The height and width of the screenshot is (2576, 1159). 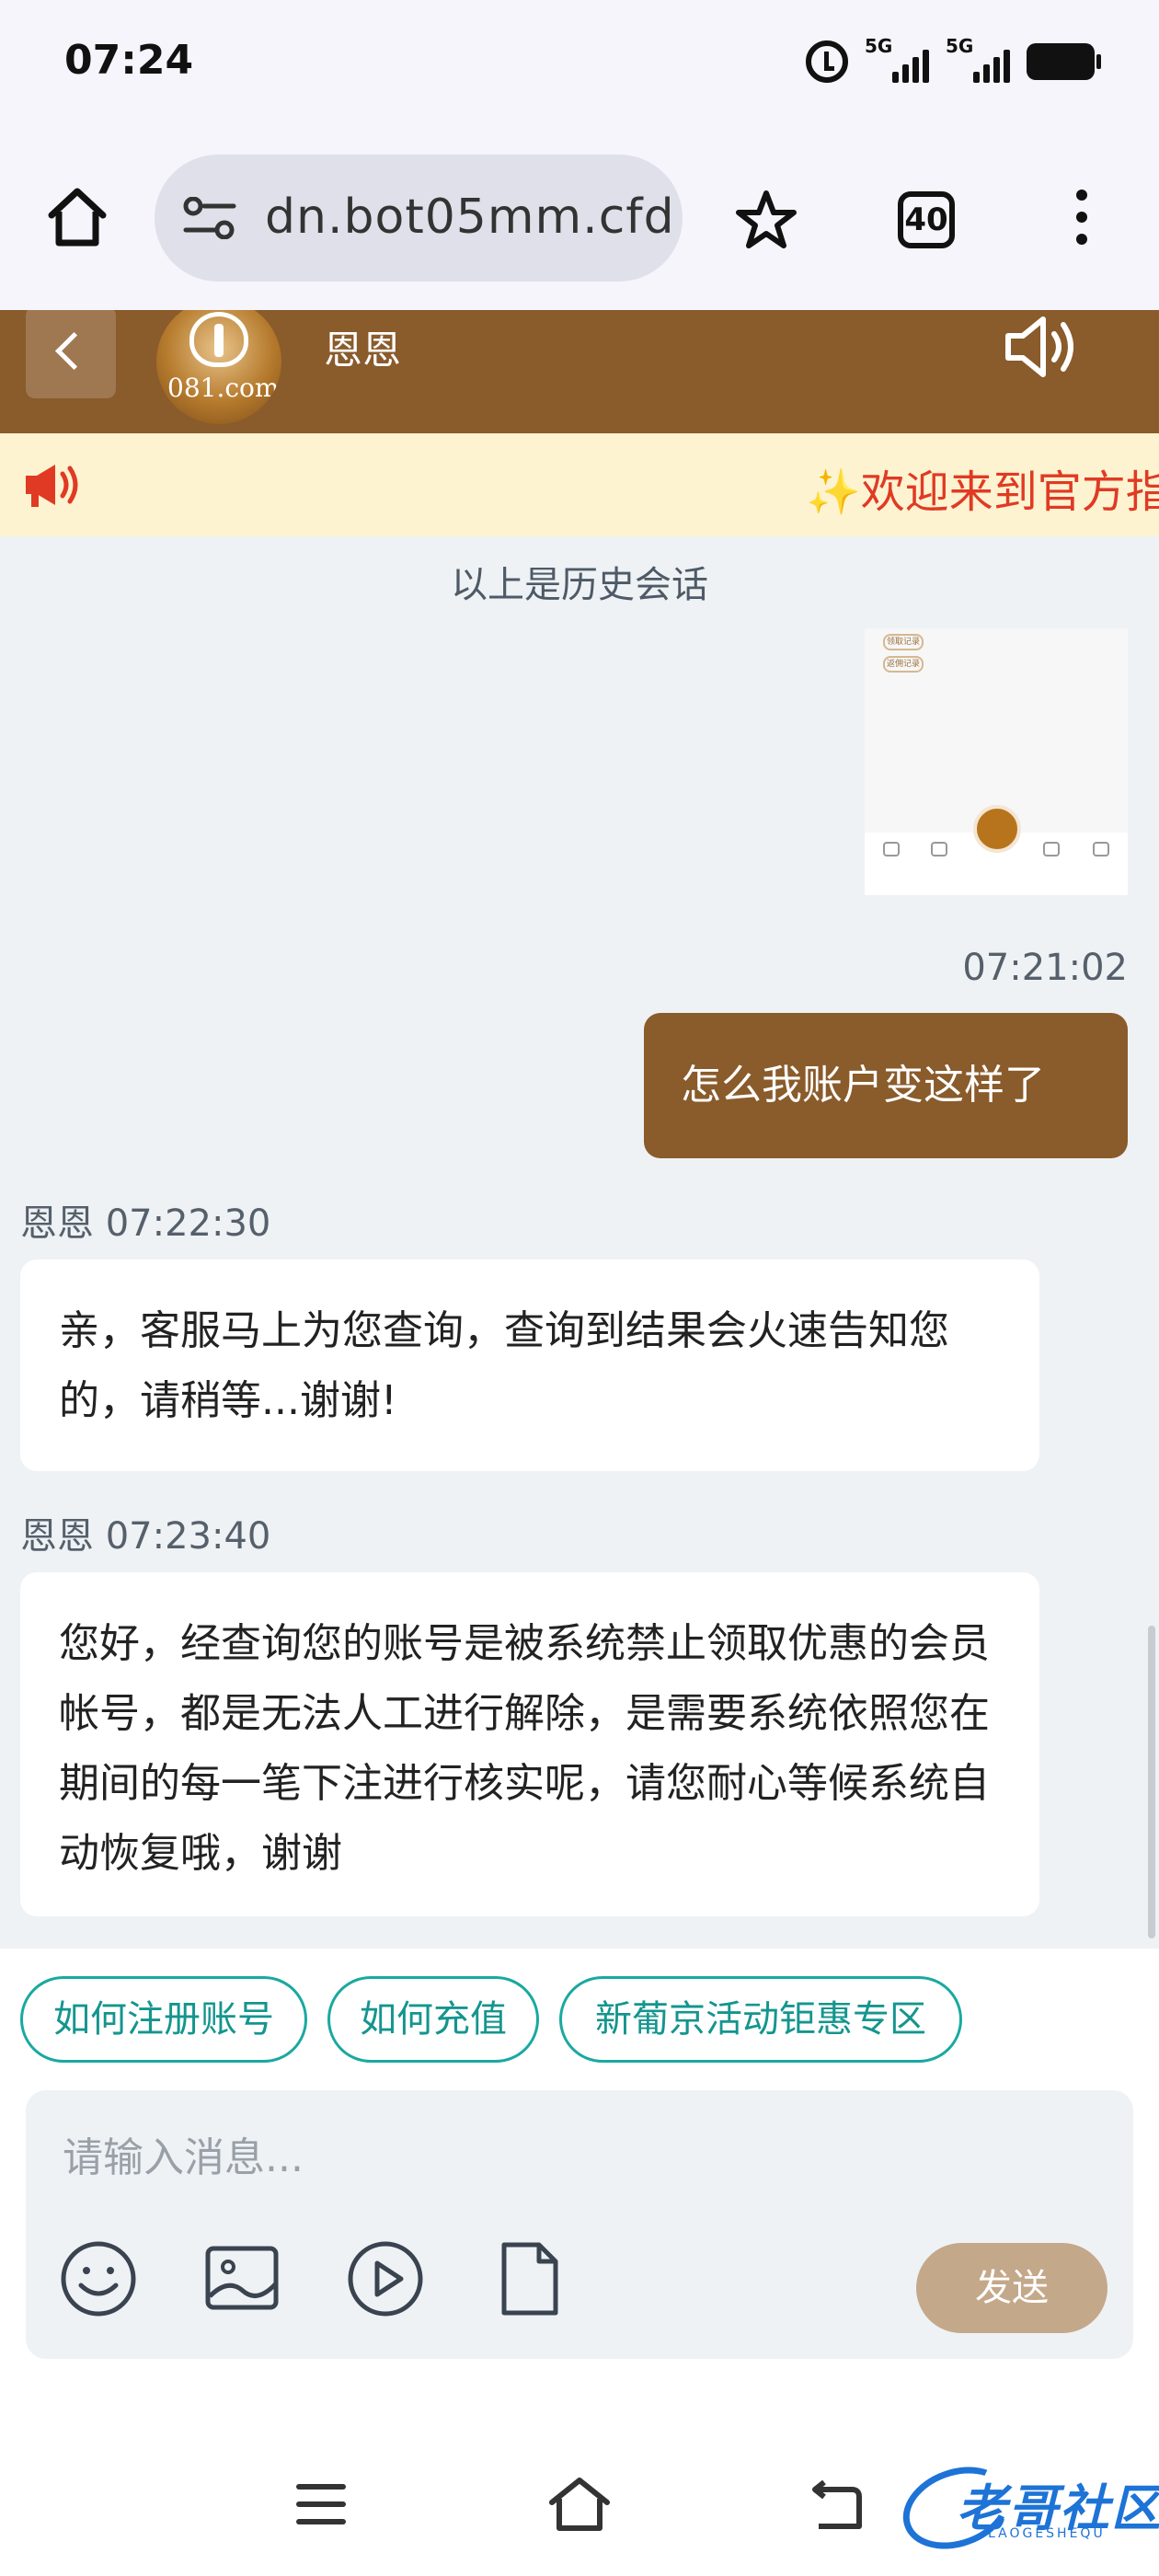 I want to click on image-upload-icon, so click(x=242, y=2278).